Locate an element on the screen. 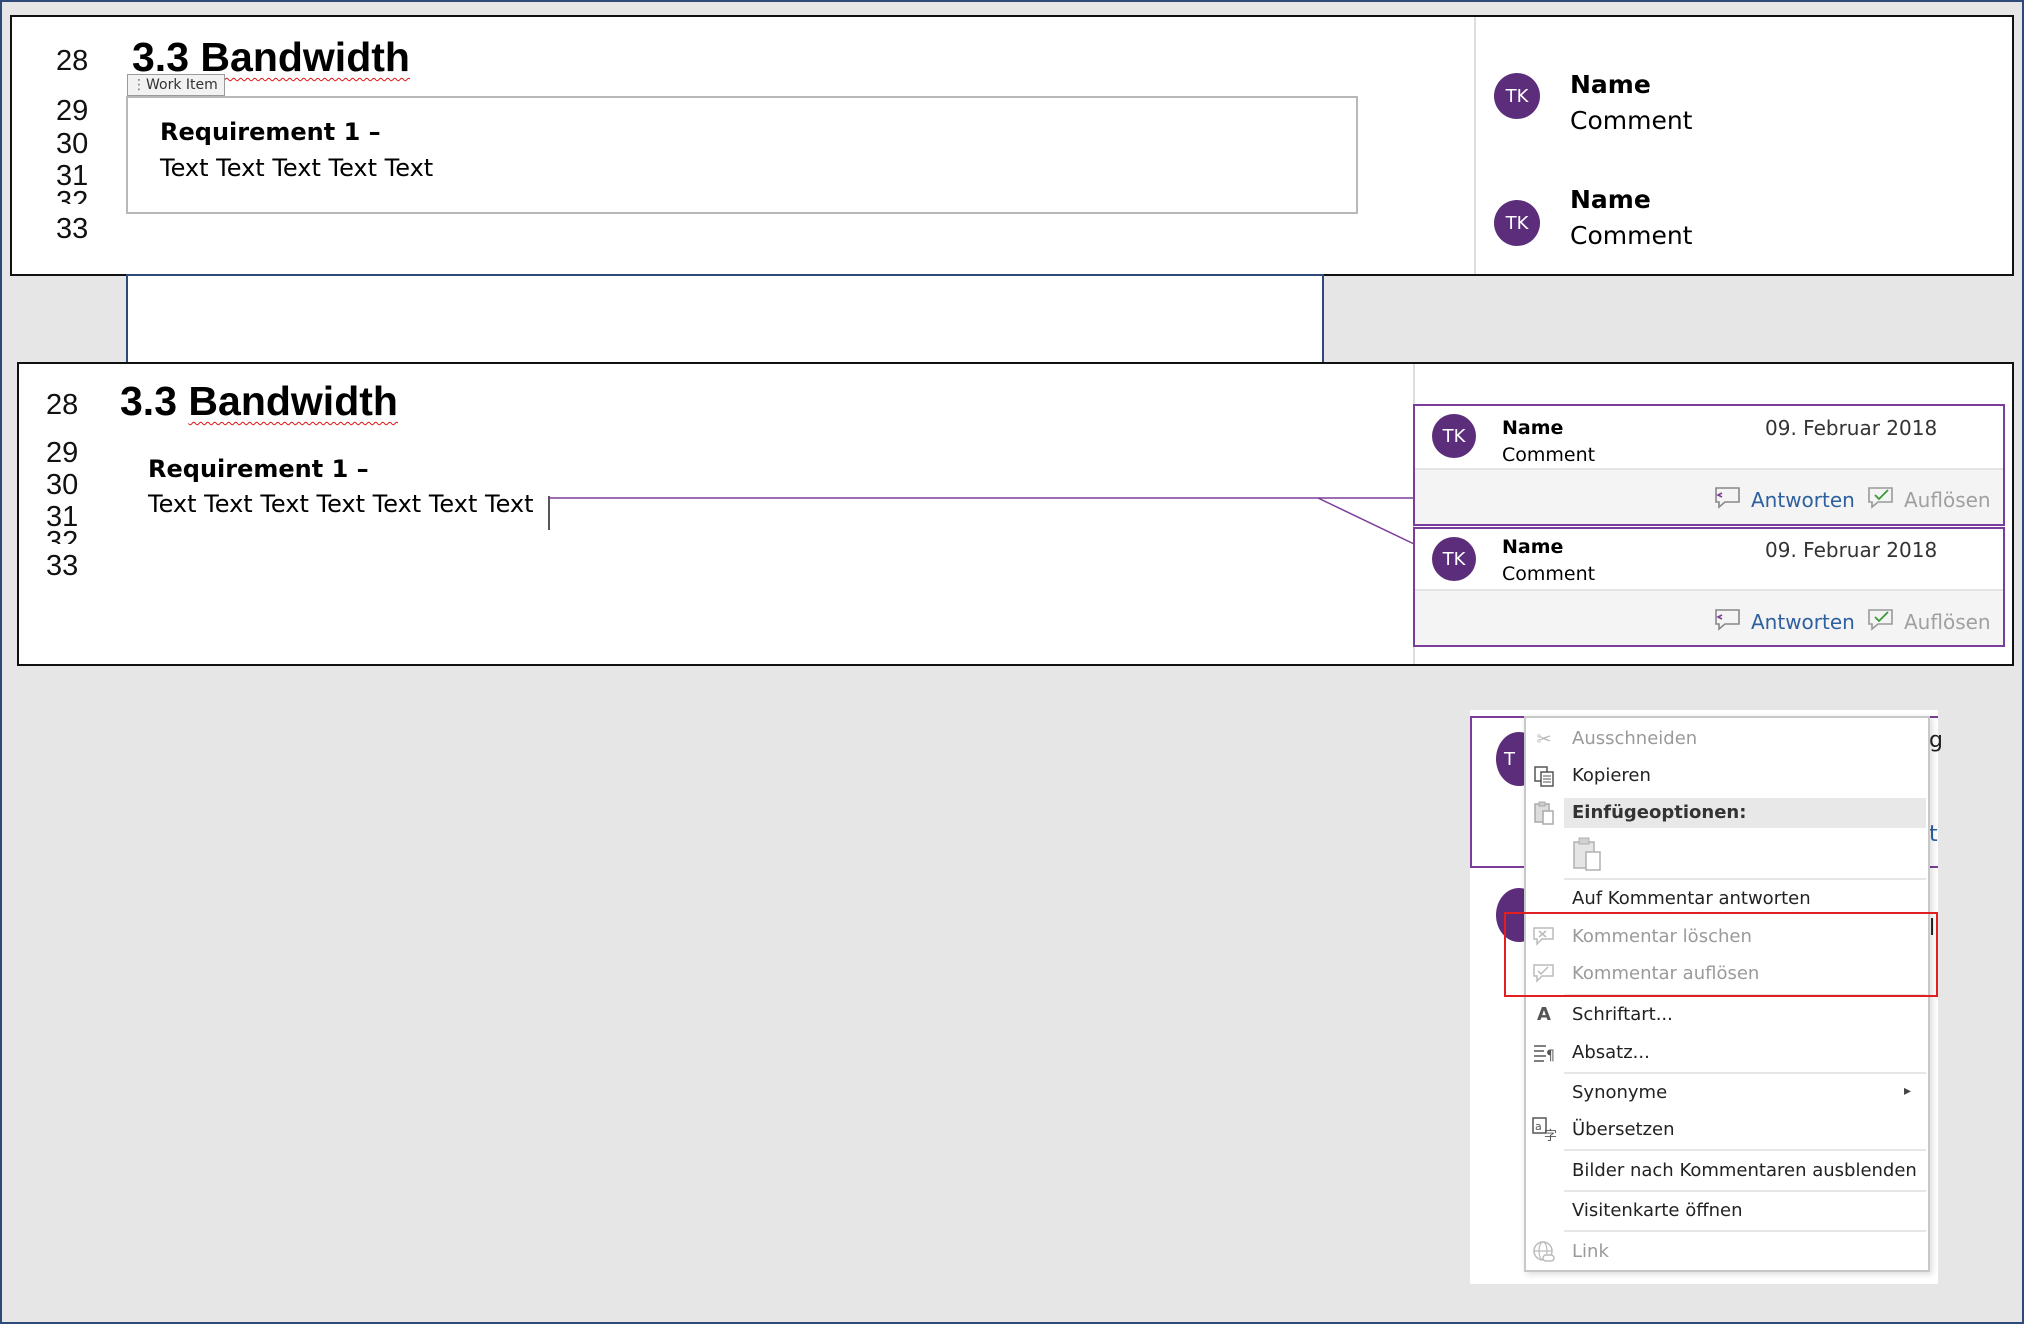 Image resolution: width=2024 pixels, height=1324 pixels. scissors-icon: ✂ is located at coordinates (1544, 739).